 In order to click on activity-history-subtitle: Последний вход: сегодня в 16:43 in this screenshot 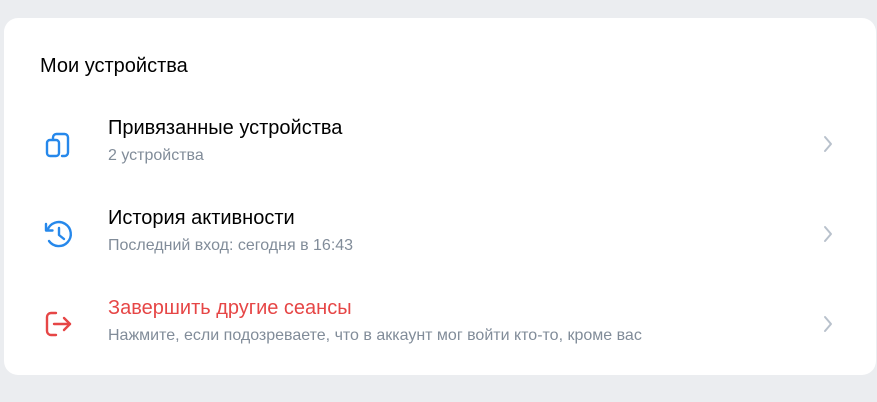, I will do `click(231, 245)`.